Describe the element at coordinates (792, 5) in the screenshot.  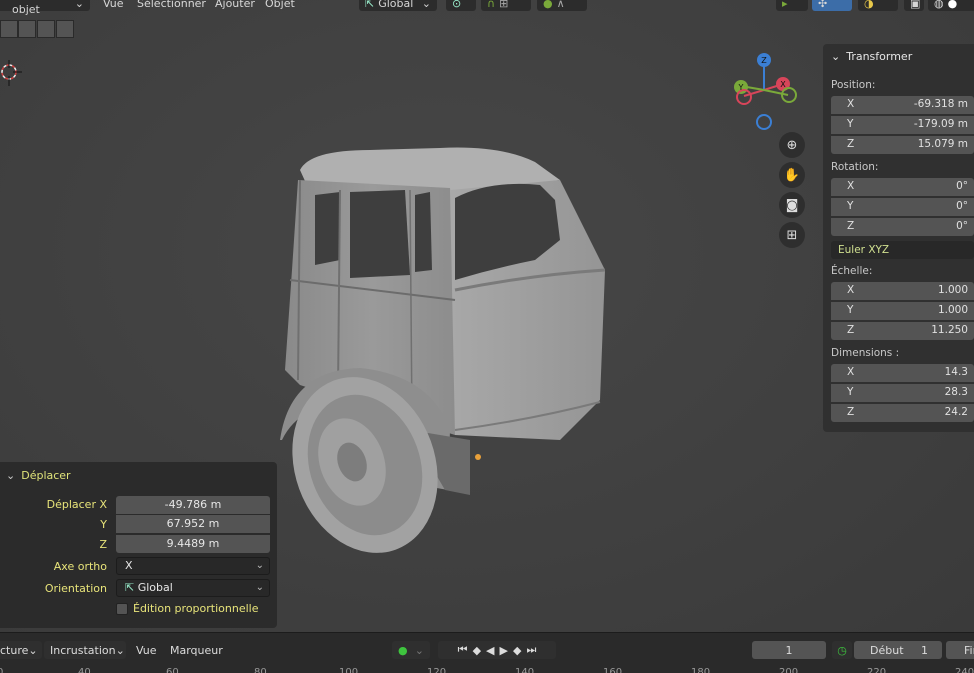
I see `gizmo-toggle: ▸` at that location.